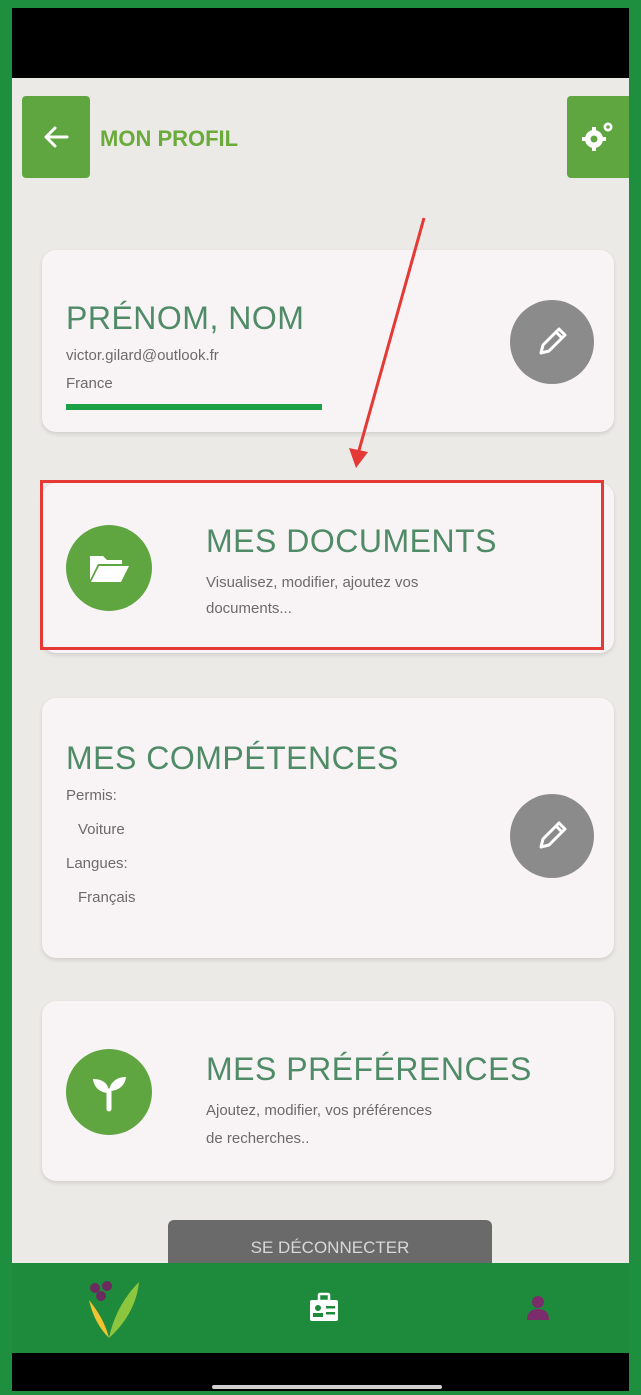 The width and height of the screenshot is (641, 1395). I want to click on arrow-left-icon, so click(56, 137).